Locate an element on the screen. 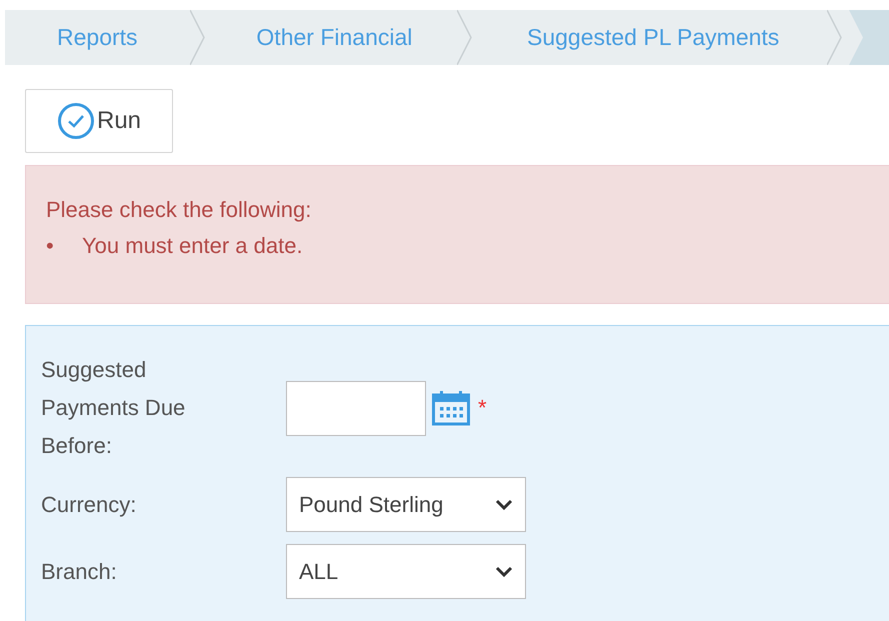  field-label: Suggested Payments Due Before: is located at coordinates (113, 408).